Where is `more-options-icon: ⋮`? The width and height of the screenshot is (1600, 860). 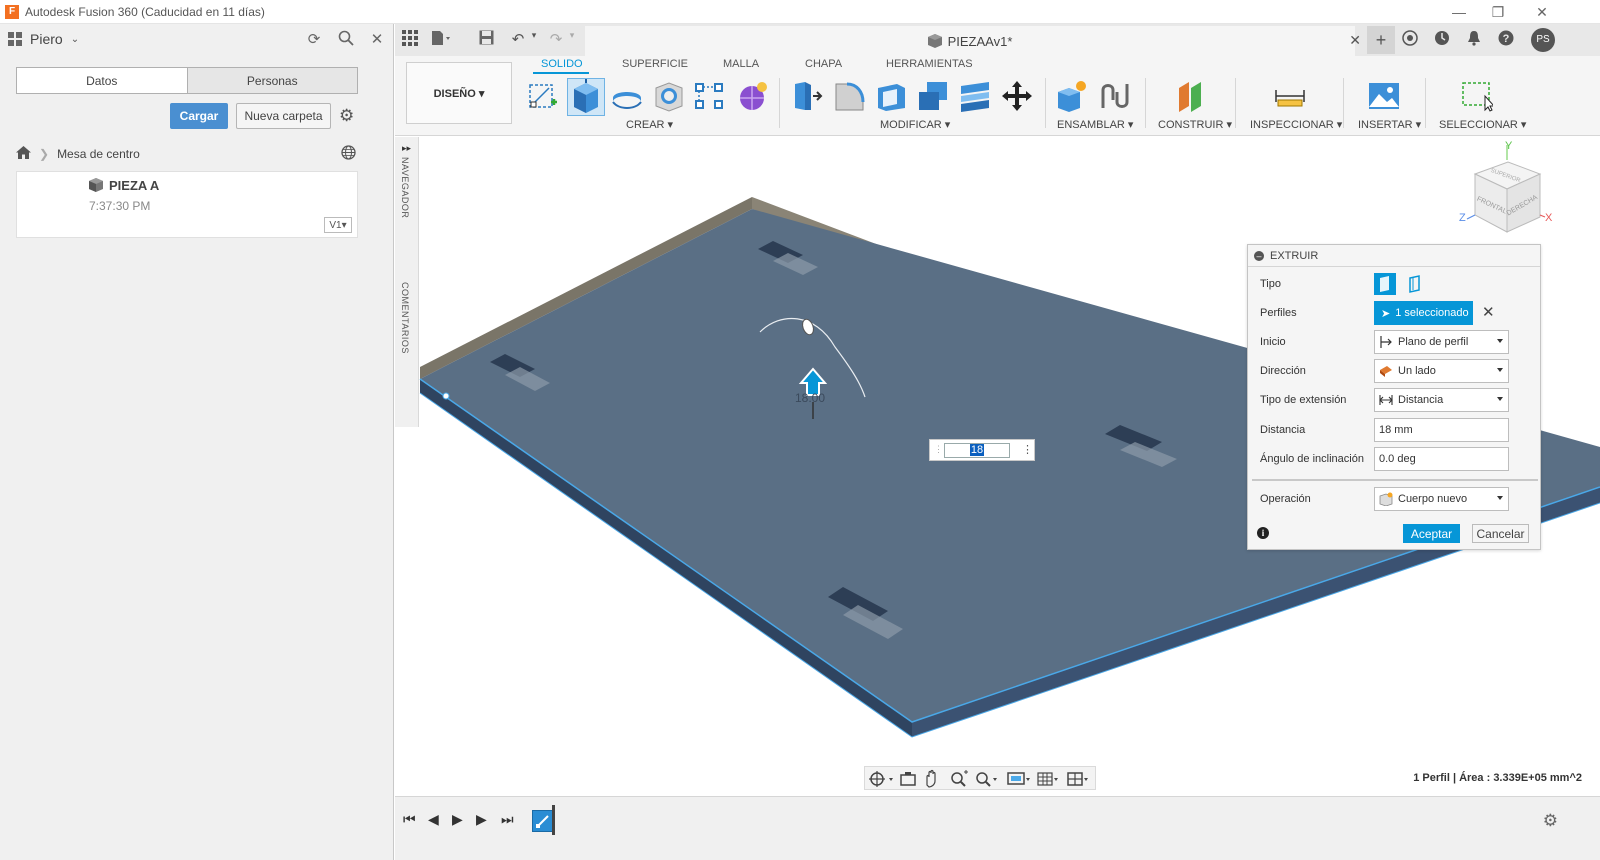
more-options-icon: ⋮ is located at coordinates (1027, 449).